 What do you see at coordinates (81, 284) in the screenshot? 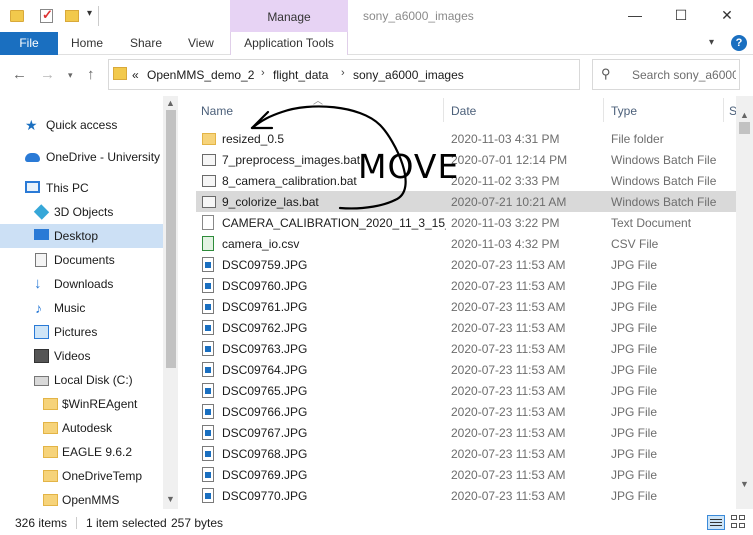
I see `sidebar-item-downloads: ↓ Downloads` at bounding box center [81, 284].